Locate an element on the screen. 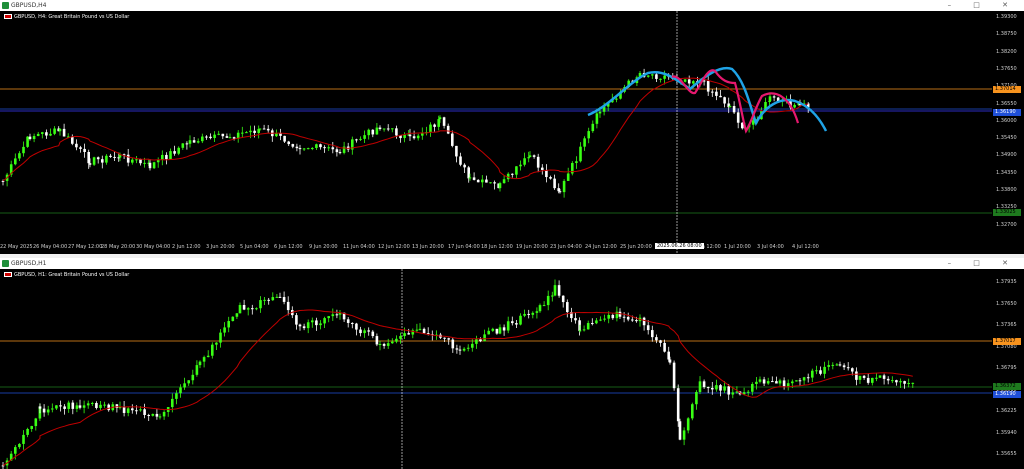  window-controls-h1: – □ ✕ is located at coordinates (983, 263).